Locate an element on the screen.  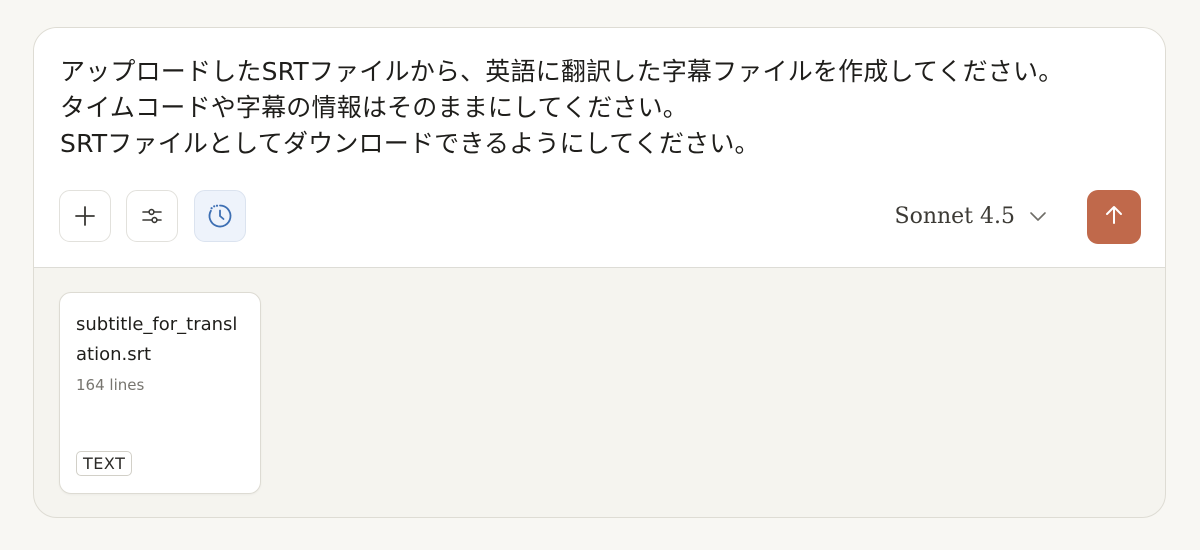
arrow-up-icon is located at coordinates (1114, 217).